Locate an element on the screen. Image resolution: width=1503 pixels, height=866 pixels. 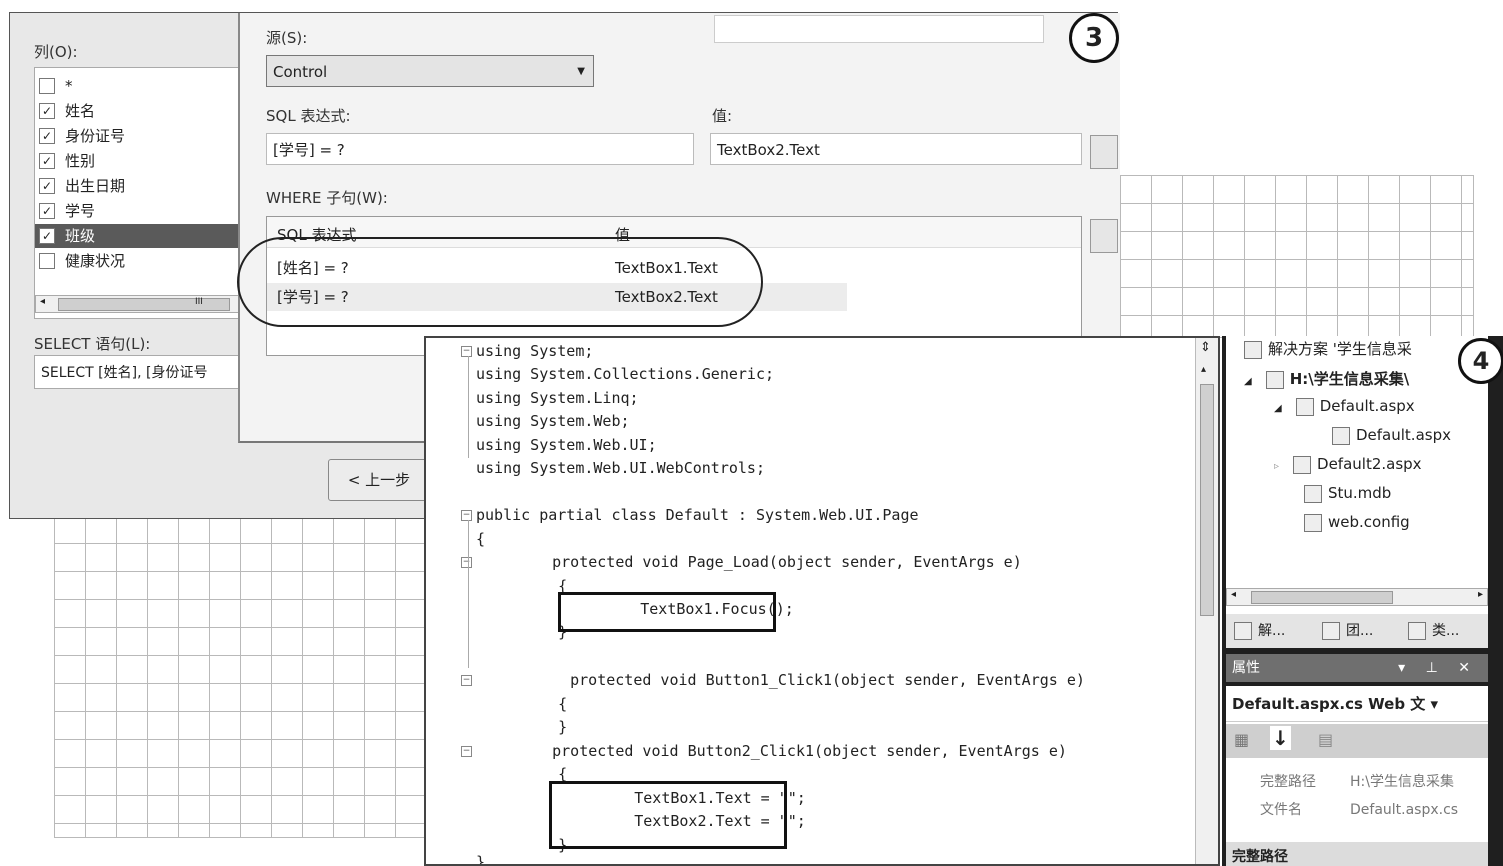
chevron-down-icon: ▼ is located at coordinates (581, 72).